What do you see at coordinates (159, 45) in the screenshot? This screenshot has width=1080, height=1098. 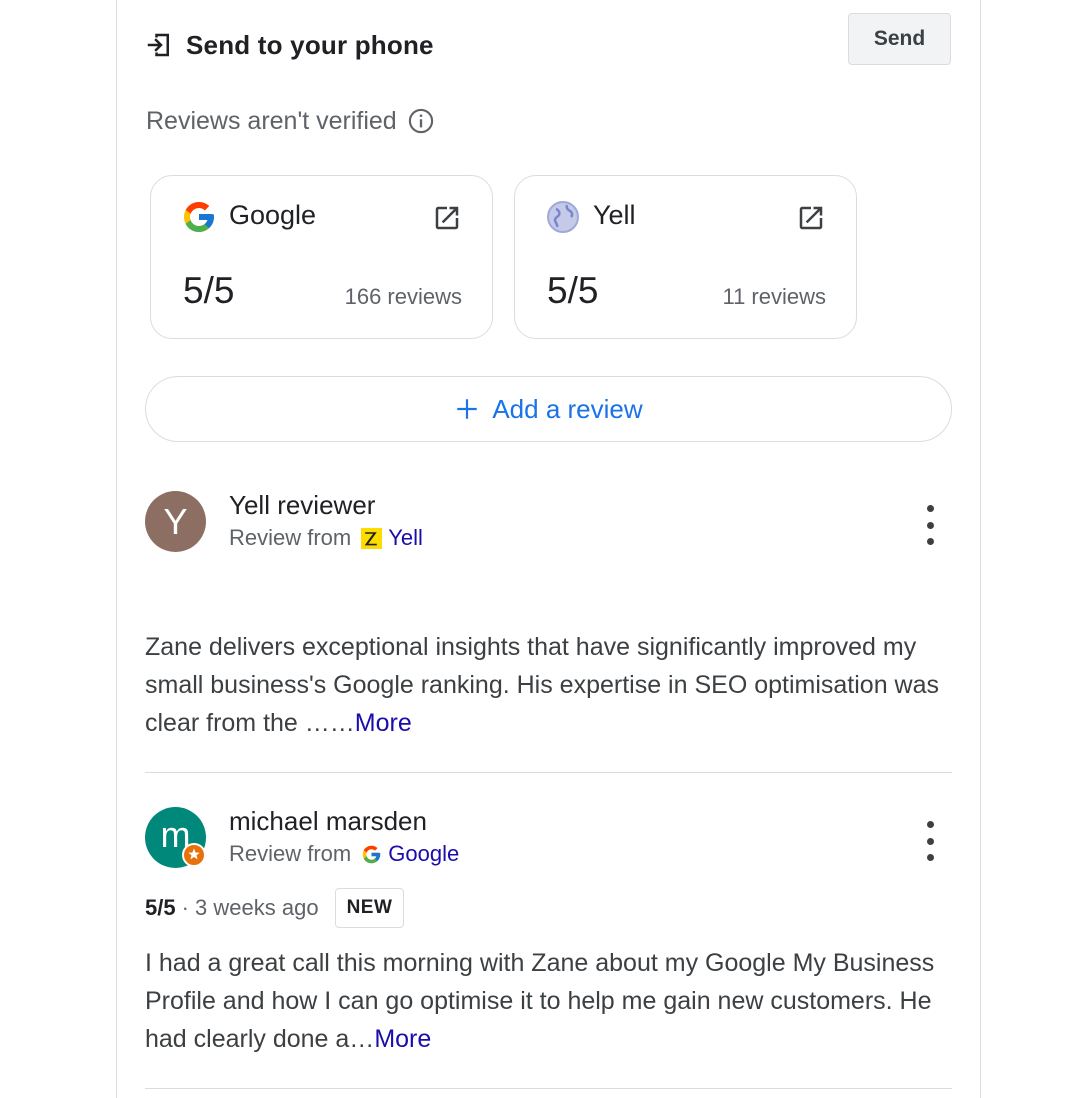 I see `send-to-phone-icon` at bounding box center [159, 45].